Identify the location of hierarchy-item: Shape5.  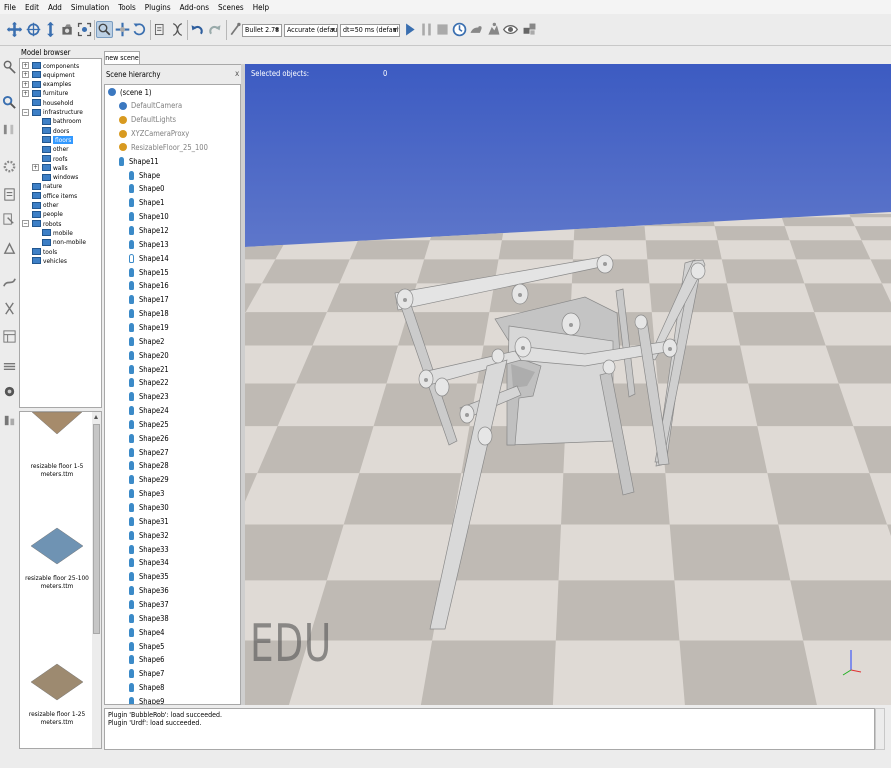
(146, 646).